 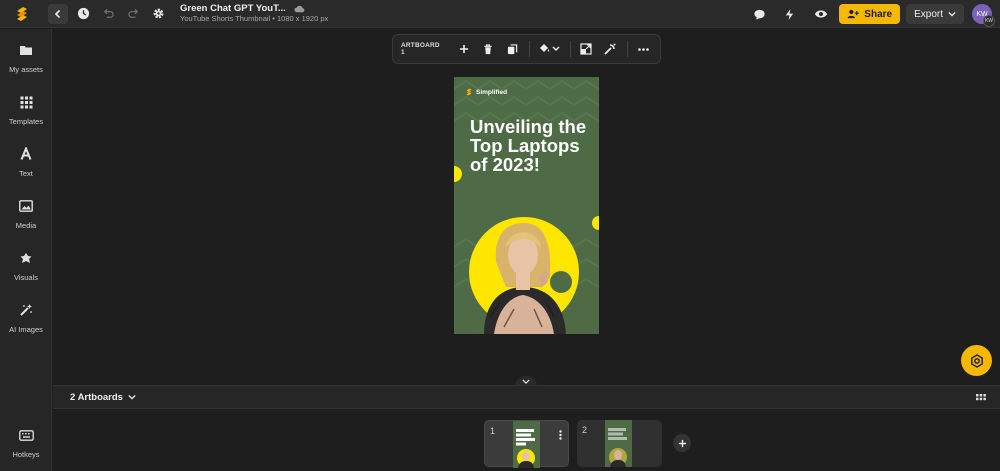 I want to click on resize-icon, so click(x=586, y=49).